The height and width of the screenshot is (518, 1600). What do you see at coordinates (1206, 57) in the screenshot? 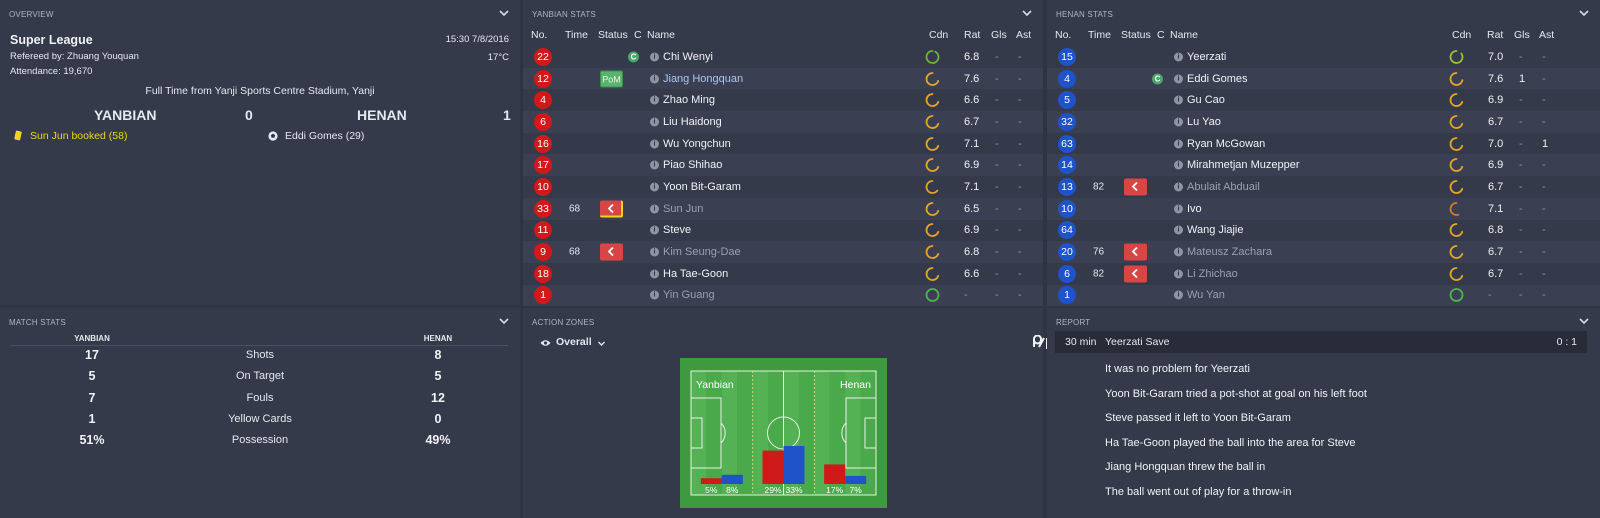
I see `player-name: Yeerzati` at bounding box center [1206, 57].